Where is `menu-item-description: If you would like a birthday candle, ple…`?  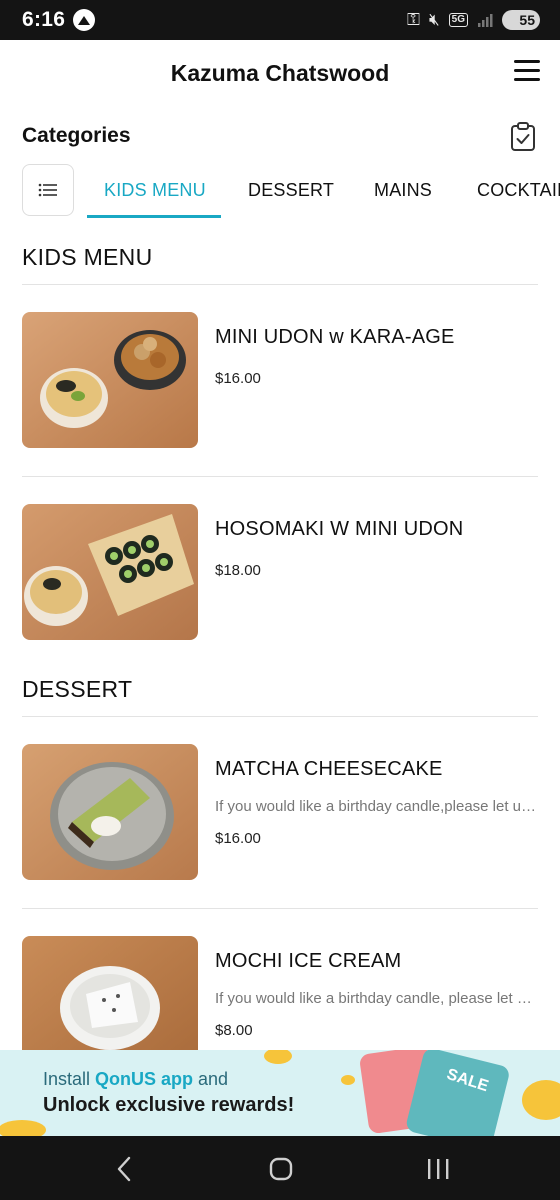 menu-item-description: If you would like a birthday candle, ple… is located at coordinates (376, 998).